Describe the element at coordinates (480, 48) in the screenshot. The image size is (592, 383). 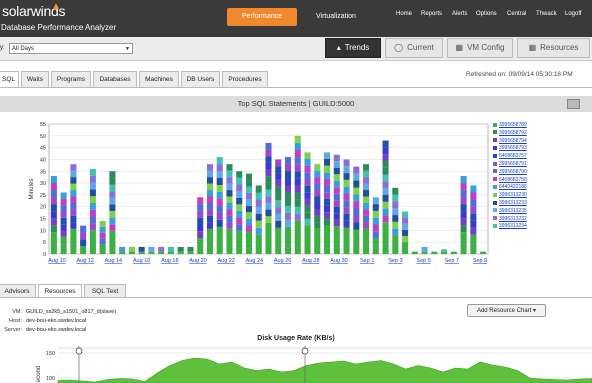
I see `view-vm-config: ▦ VM Config` at that location.